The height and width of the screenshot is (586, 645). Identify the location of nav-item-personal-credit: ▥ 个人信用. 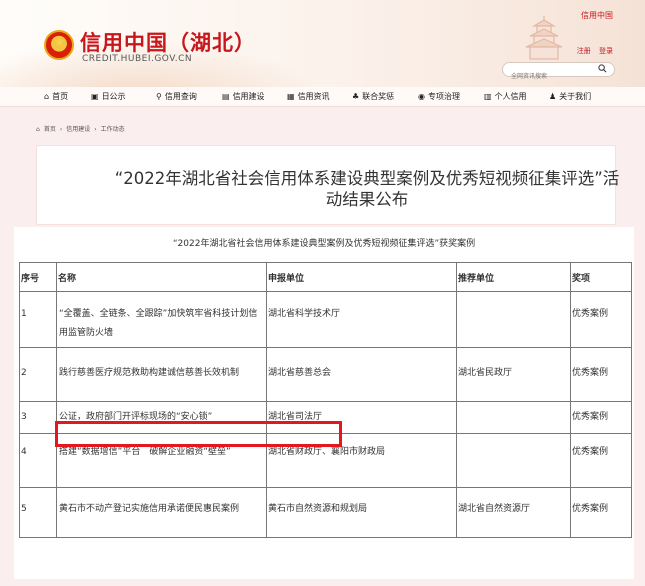
(505, 96).